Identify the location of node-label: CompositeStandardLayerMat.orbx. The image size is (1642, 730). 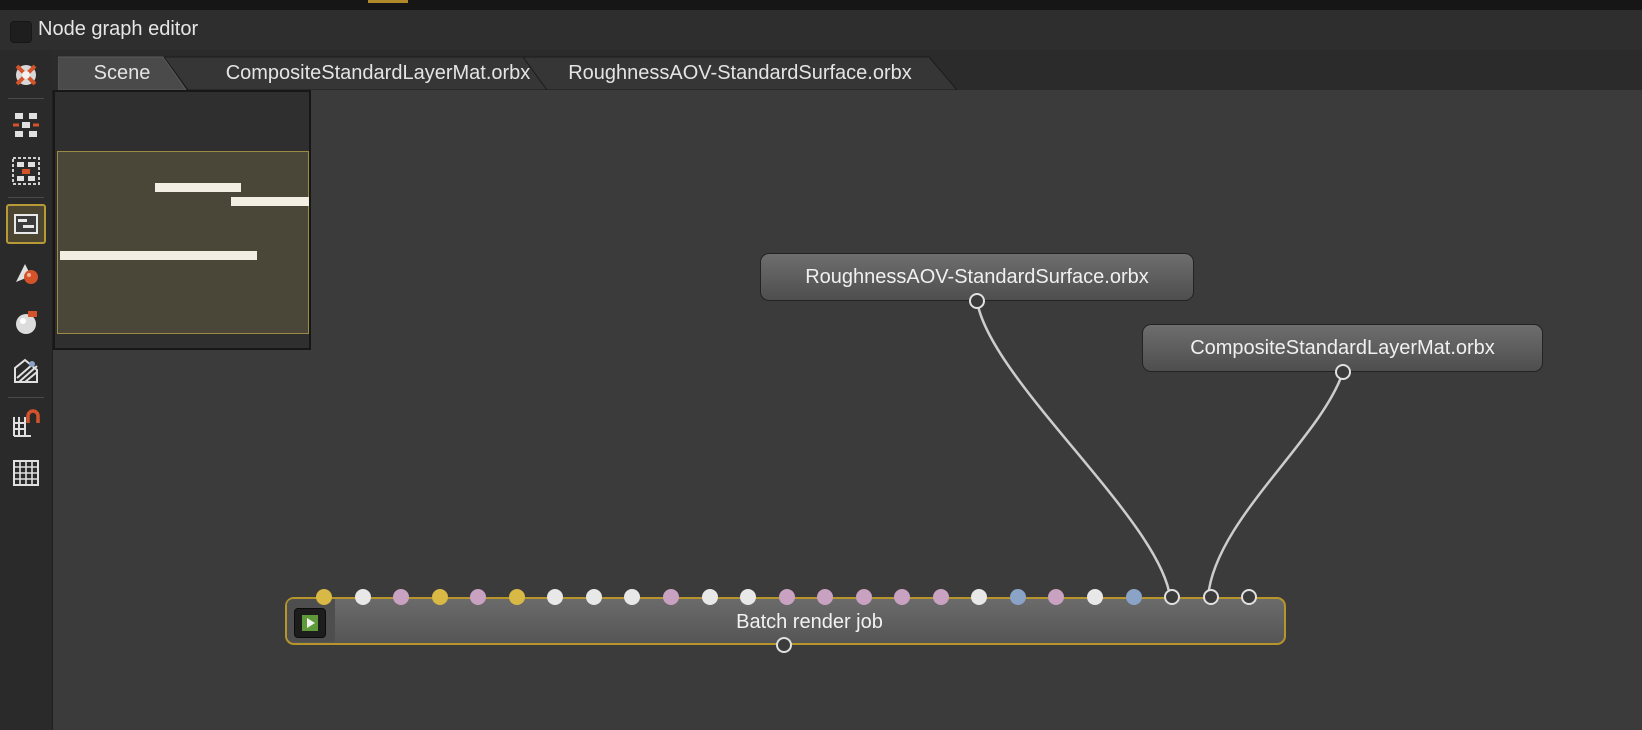
(1342, 347).